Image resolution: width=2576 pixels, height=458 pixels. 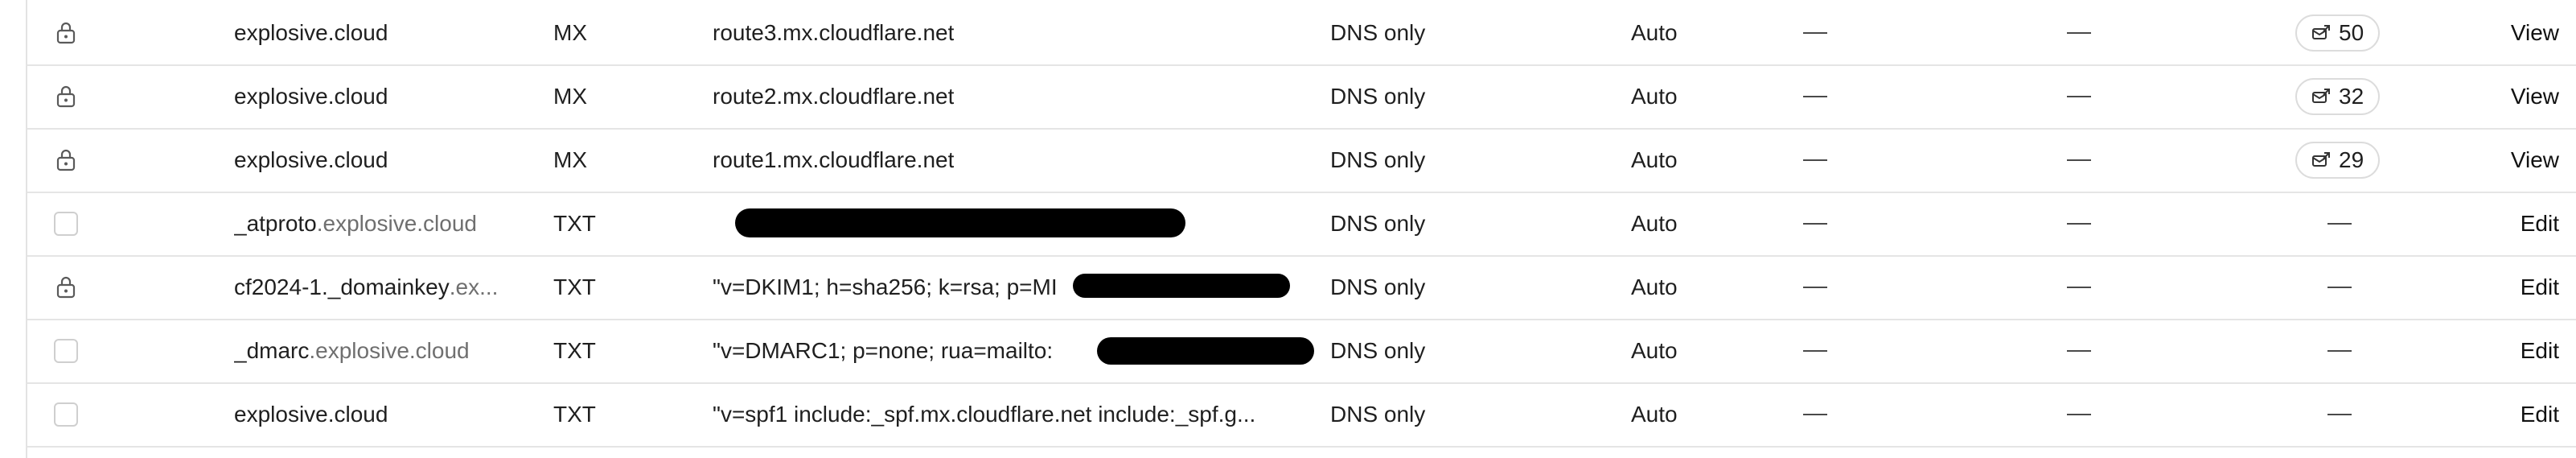 What do you see at coordinates (1014, 160) in the screenshot?
I see `record-content: route1.mx.cloudflare.net` at bounding box center [1014, 160].